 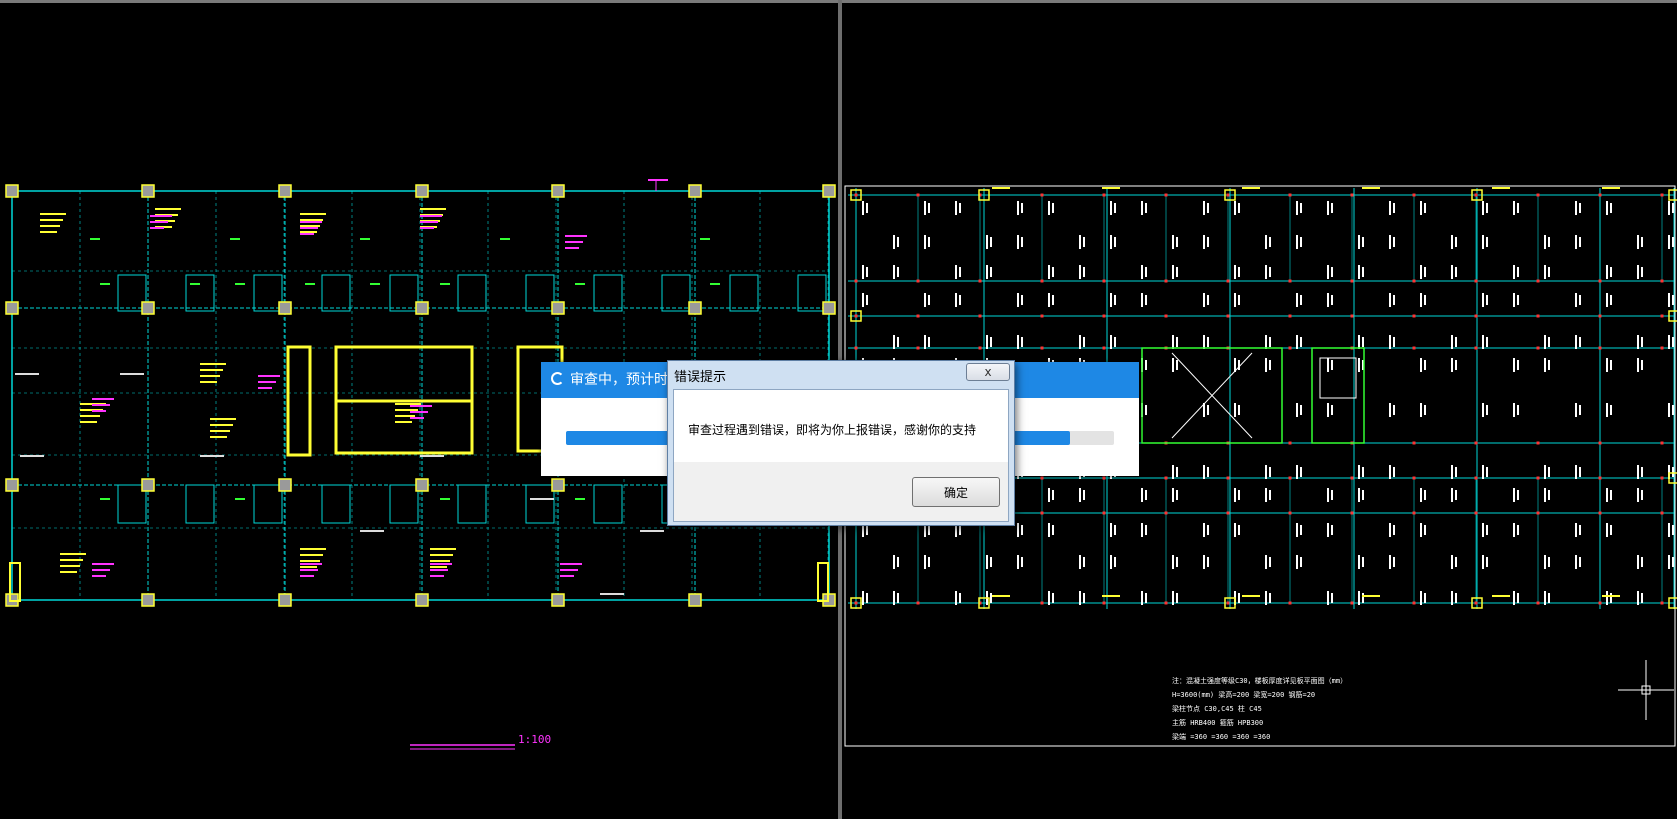 I want to click on close-button: x, so click(x=988, y=372).